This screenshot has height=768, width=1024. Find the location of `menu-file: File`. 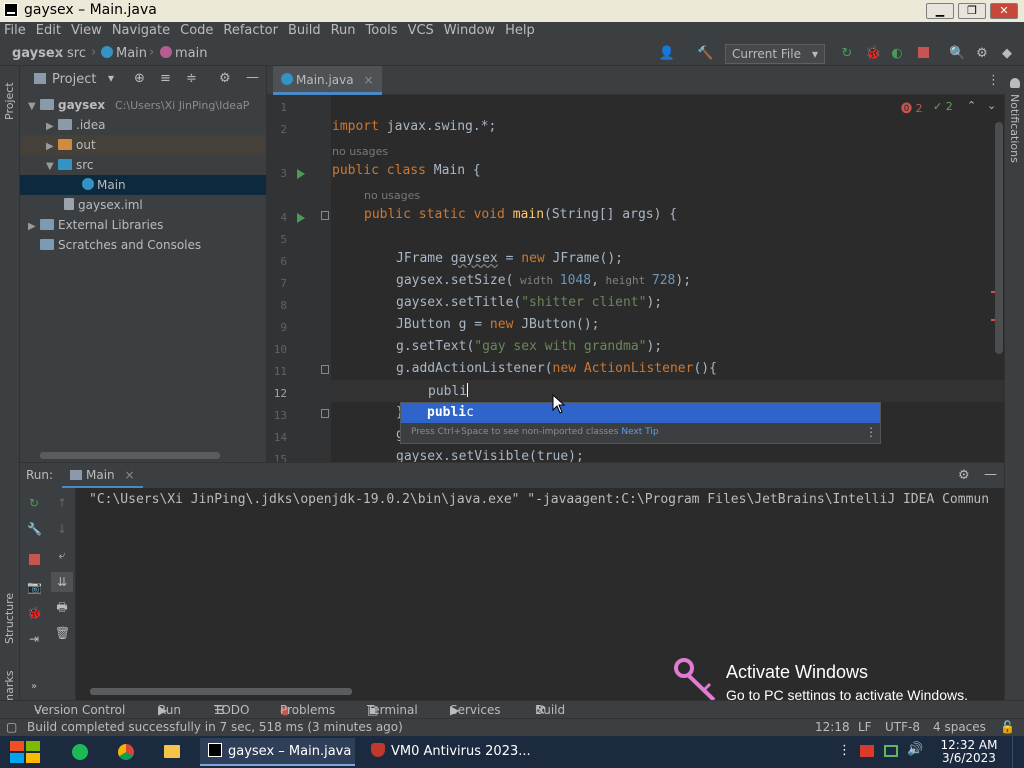

menu-file: File is located at coordinates (15, 31).